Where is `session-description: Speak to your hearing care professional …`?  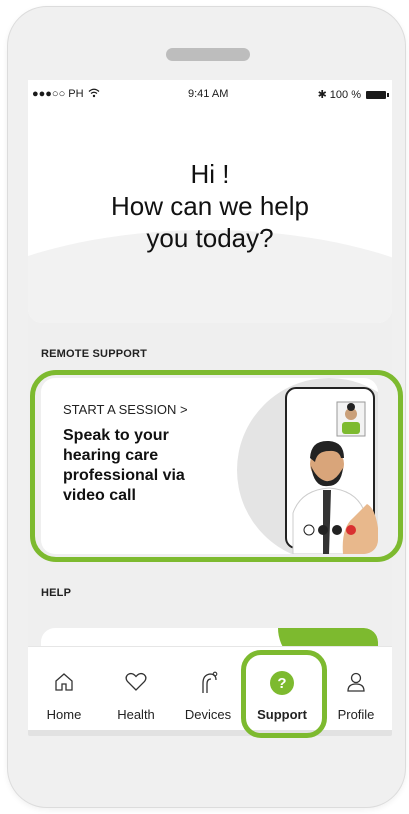
session-description: Speak to your hearing care professional … is located at coordinates (124, 465).